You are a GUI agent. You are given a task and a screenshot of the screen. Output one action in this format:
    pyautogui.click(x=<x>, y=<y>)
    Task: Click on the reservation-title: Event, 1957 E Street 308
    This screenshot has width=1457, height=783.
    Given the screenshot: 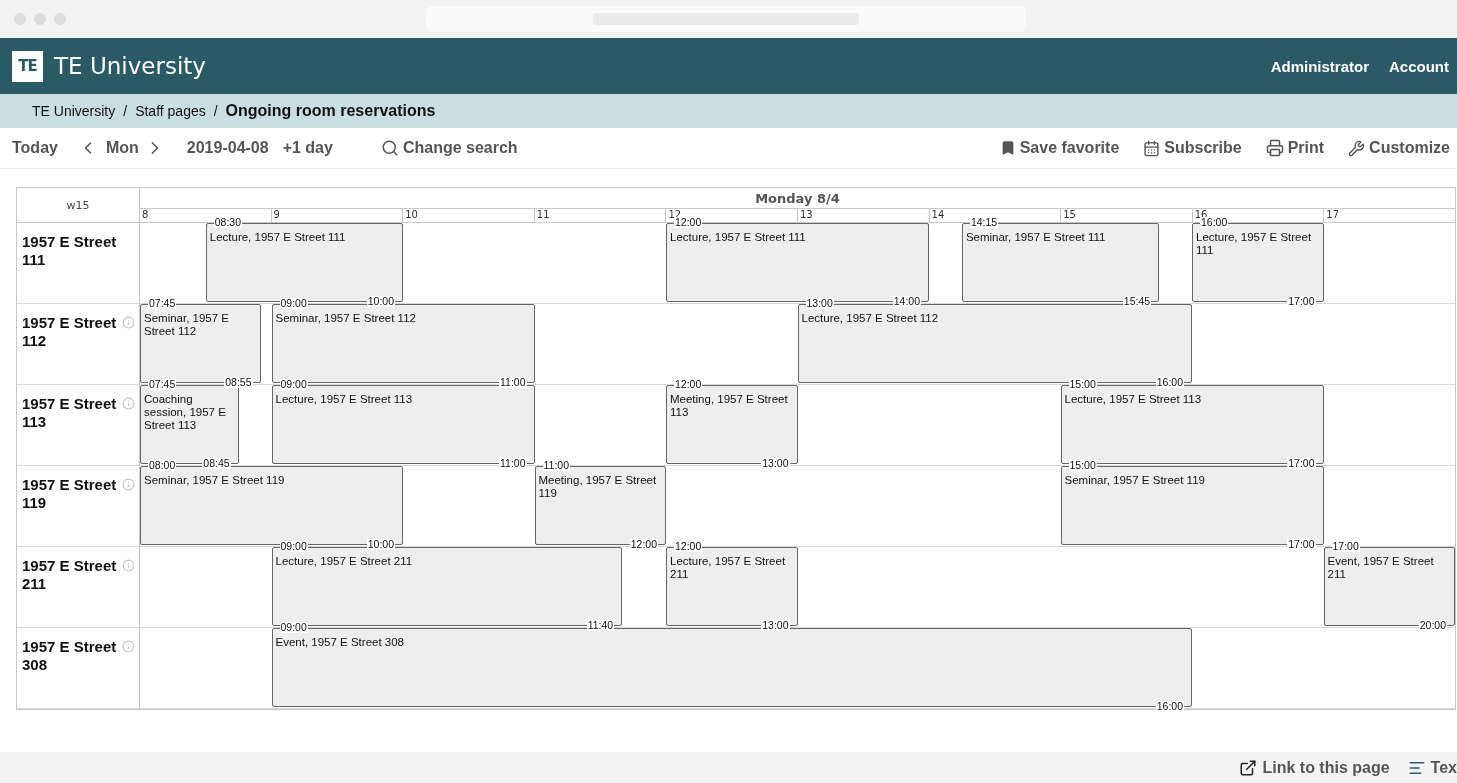 What is the action you would take?
    pyautogui.click(x=340, y=642)
    